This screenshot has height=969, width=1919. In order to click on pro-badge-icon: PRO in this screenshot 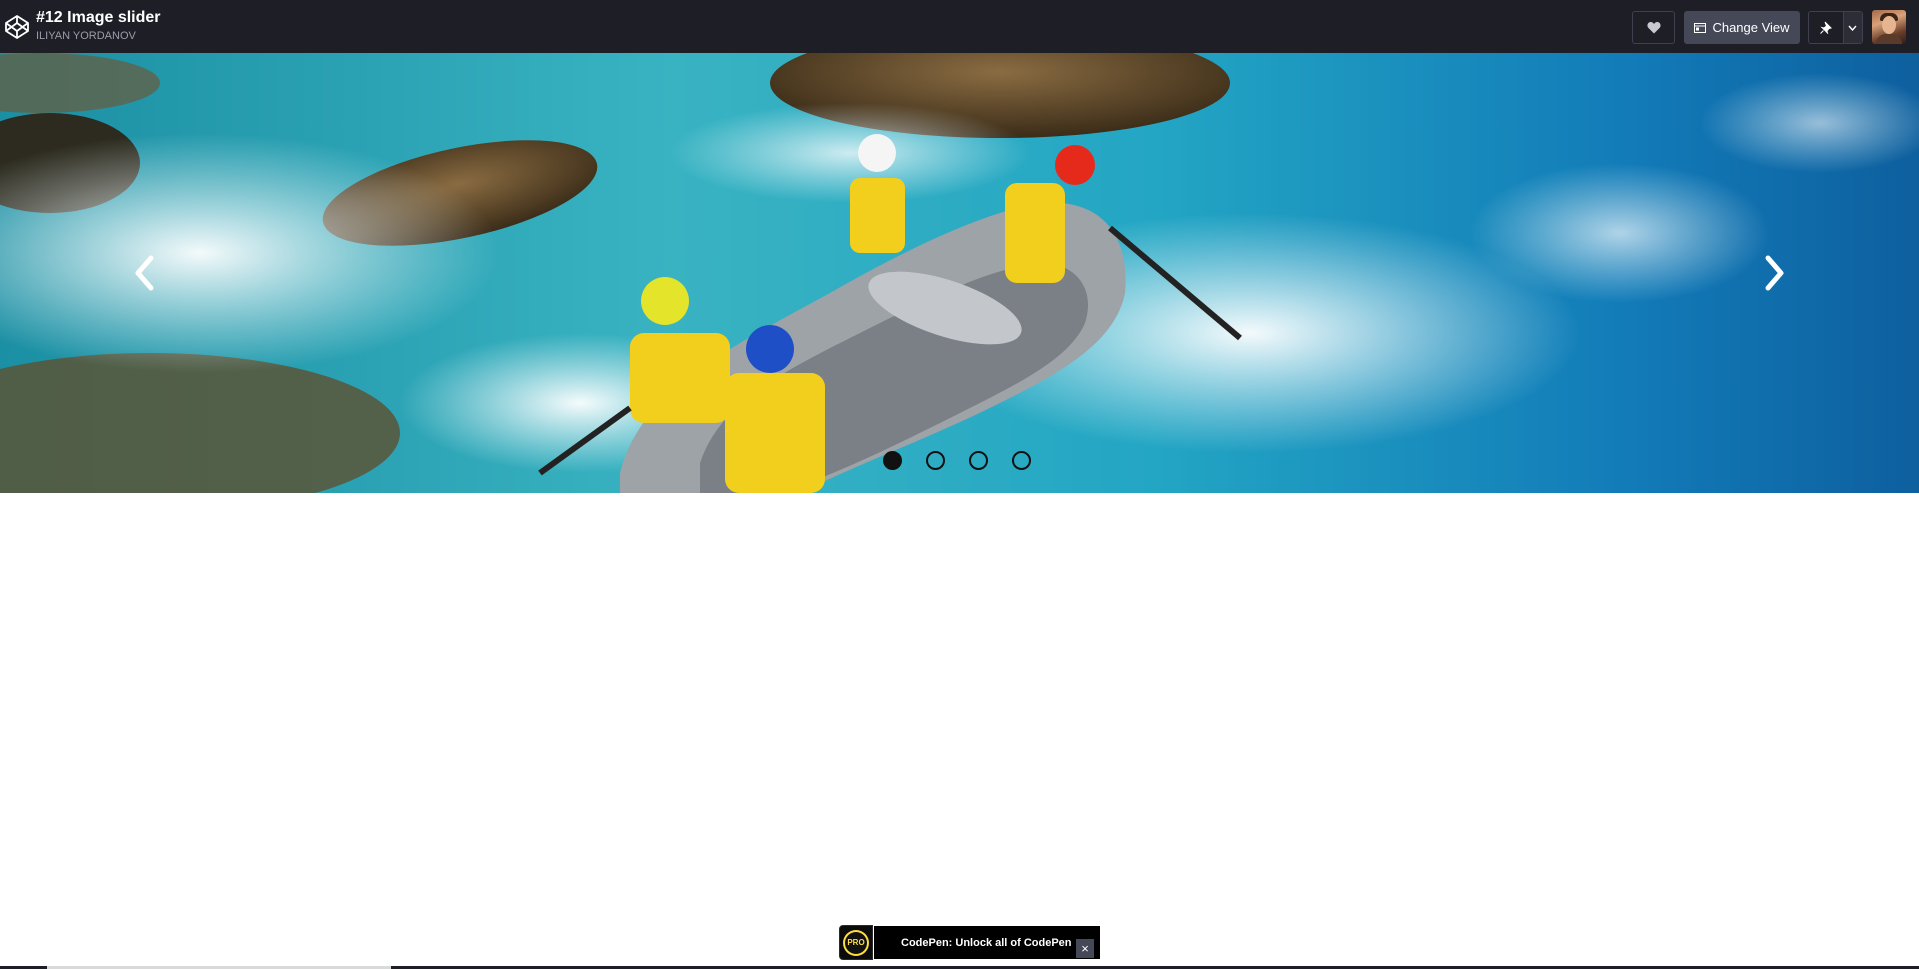, I will do `click(856, 942)`.